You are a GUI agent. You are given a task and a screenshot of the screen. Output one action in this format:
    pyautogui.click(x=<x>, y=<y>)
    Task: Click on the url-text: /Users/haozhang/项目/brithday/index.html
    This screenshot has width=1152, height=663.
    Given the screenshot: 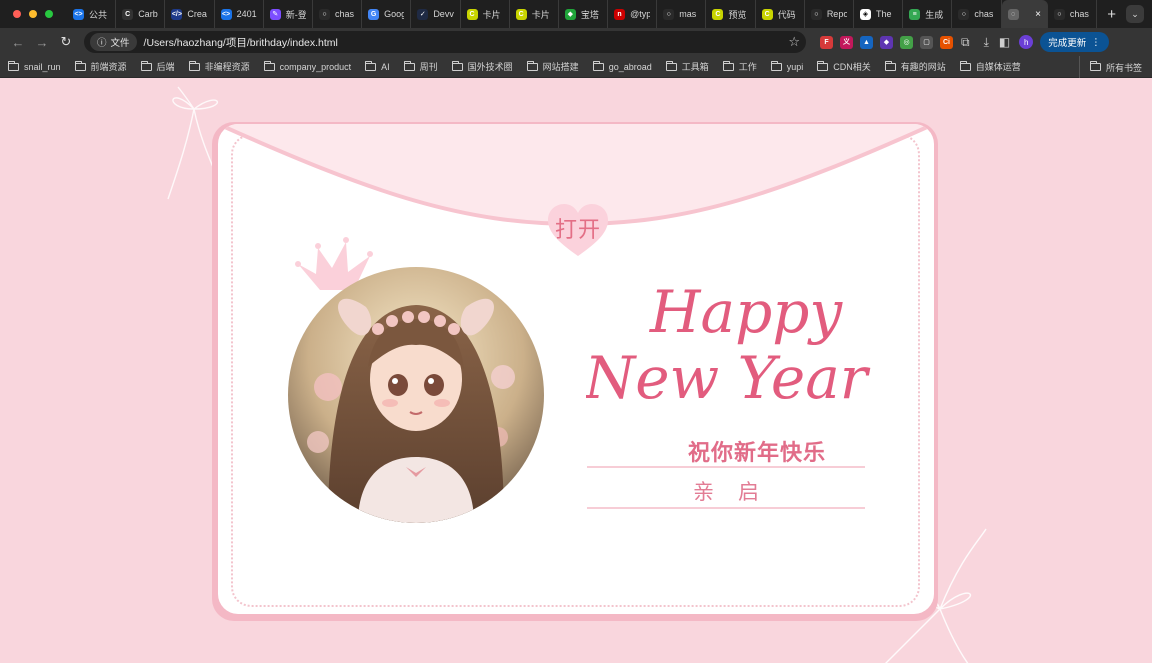 What is the action you would take?
    pyautogui.click(x=466, y=42)
    